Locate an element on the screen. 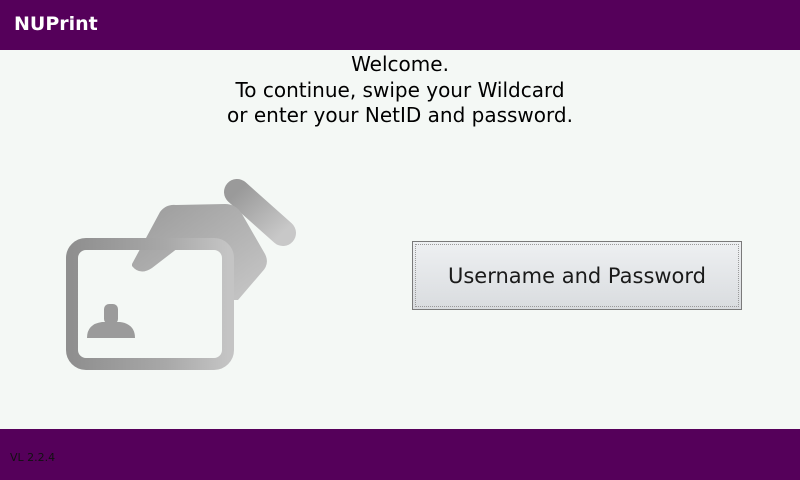  footer-bar: VL 2.2.4 is located at coordinates (400, 454).